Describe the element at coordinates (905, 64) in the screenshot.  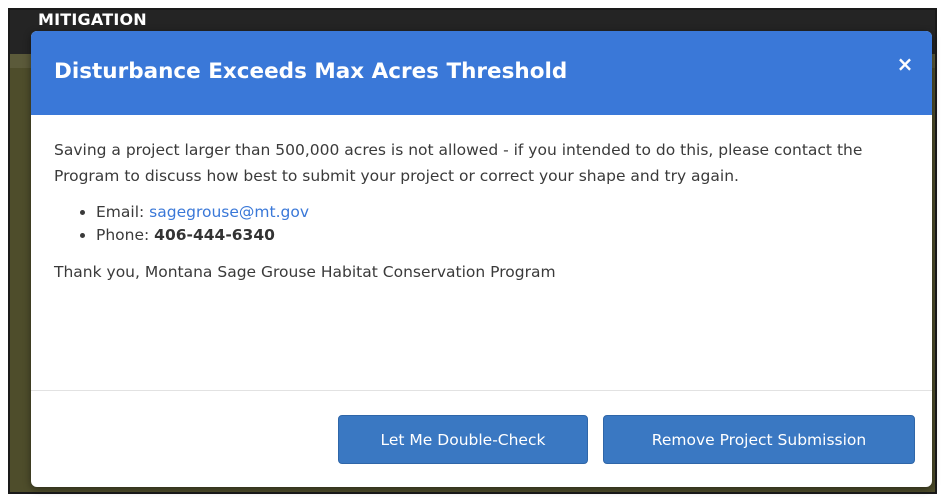
I see `close-icon: ×` at that location.